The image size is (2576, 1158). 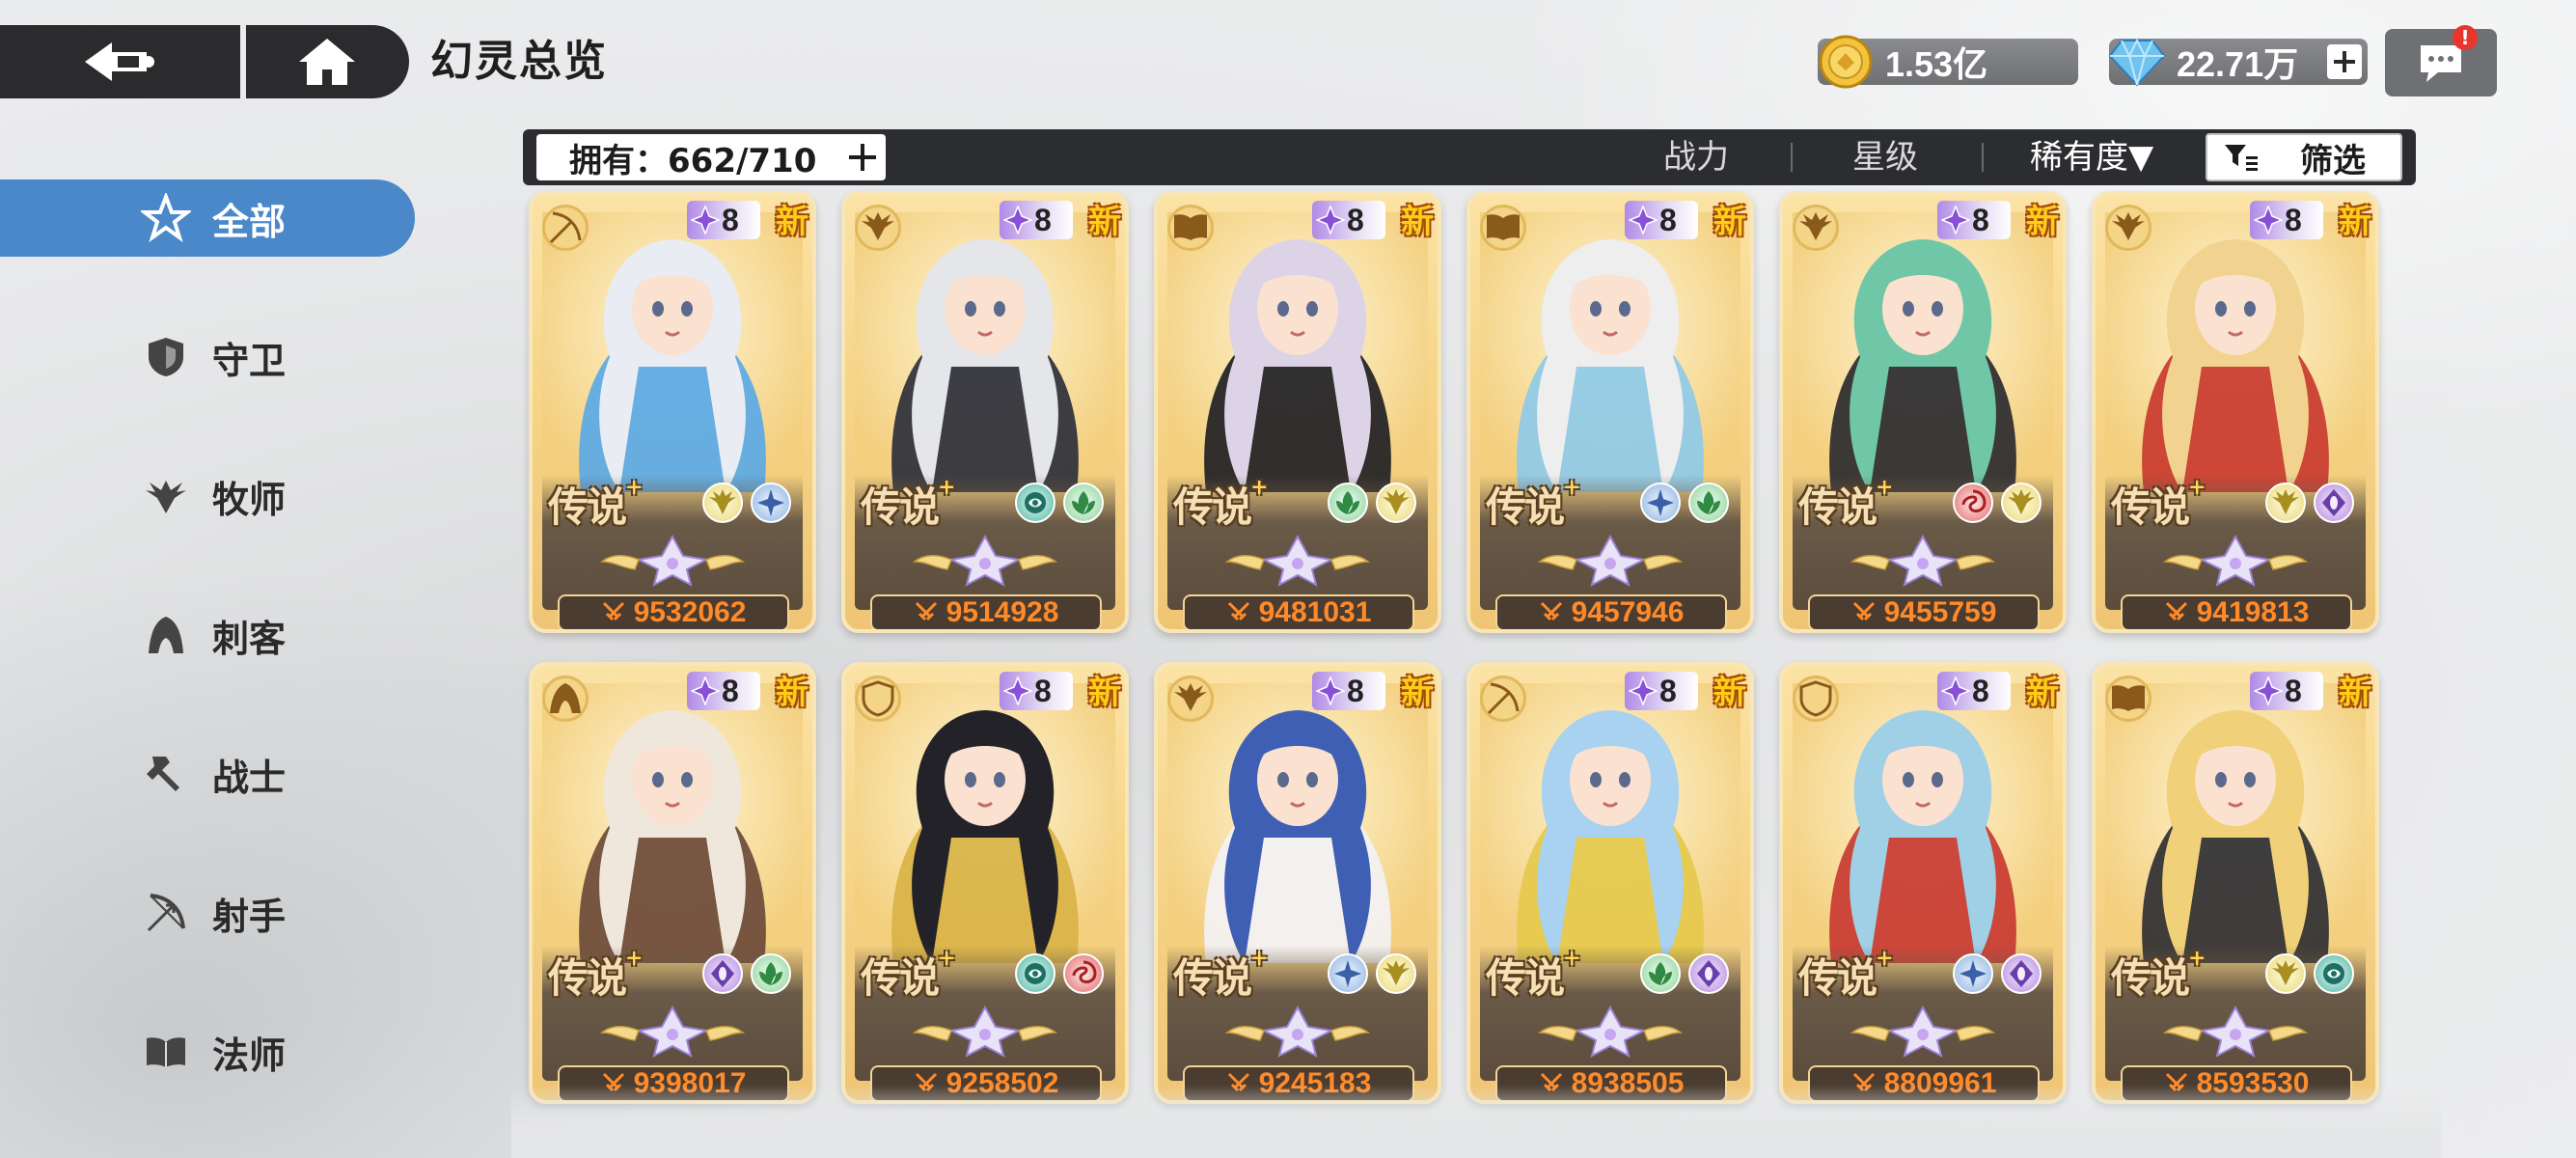 I want to click on combat-power: 9457946, so click(x=1611, y=611).